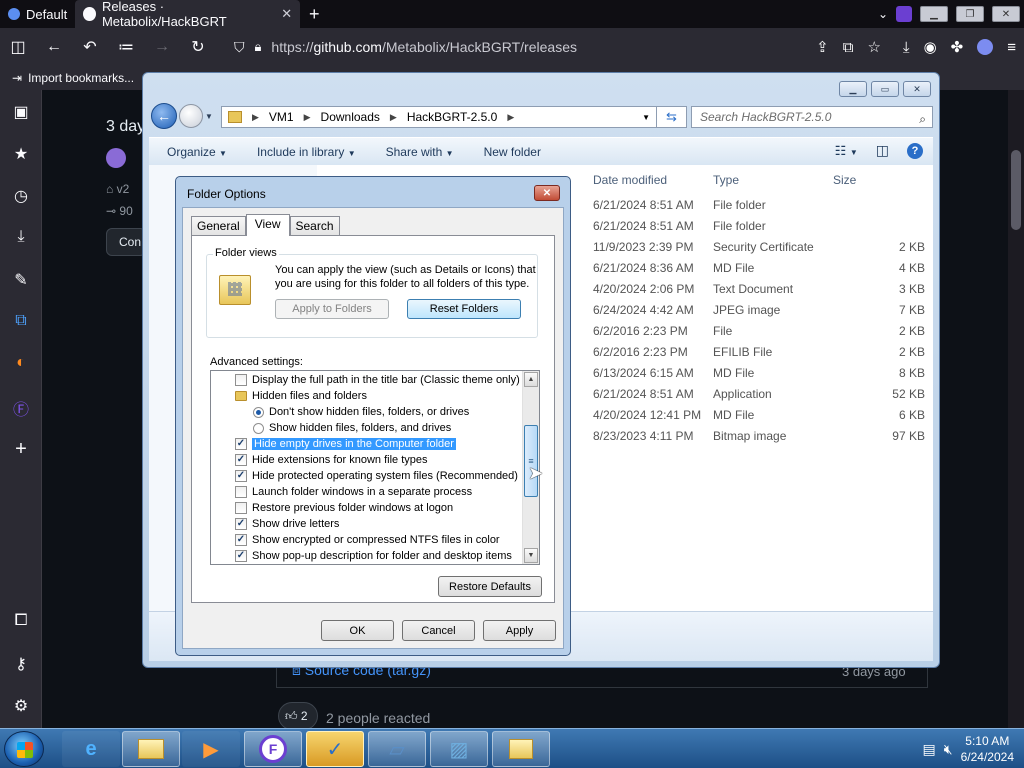  Describe the element at coordinates (21, 321) in the screenshot. I see `translate-icon: ⧉` at that location.